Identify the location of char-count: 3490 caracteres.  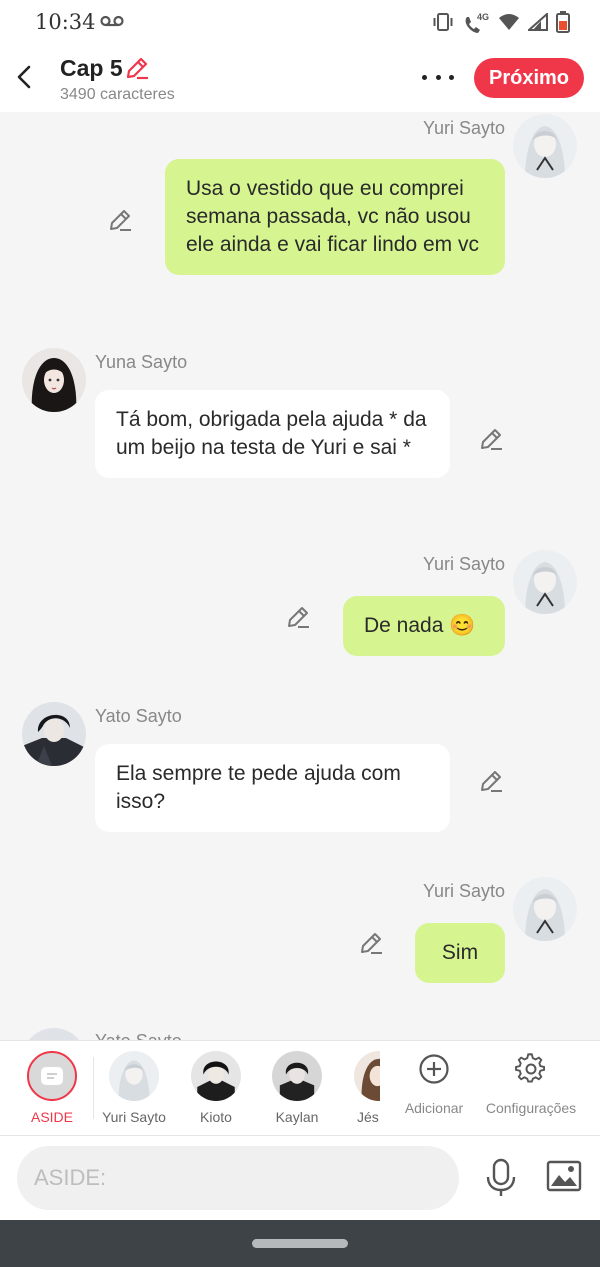
(117, 94).